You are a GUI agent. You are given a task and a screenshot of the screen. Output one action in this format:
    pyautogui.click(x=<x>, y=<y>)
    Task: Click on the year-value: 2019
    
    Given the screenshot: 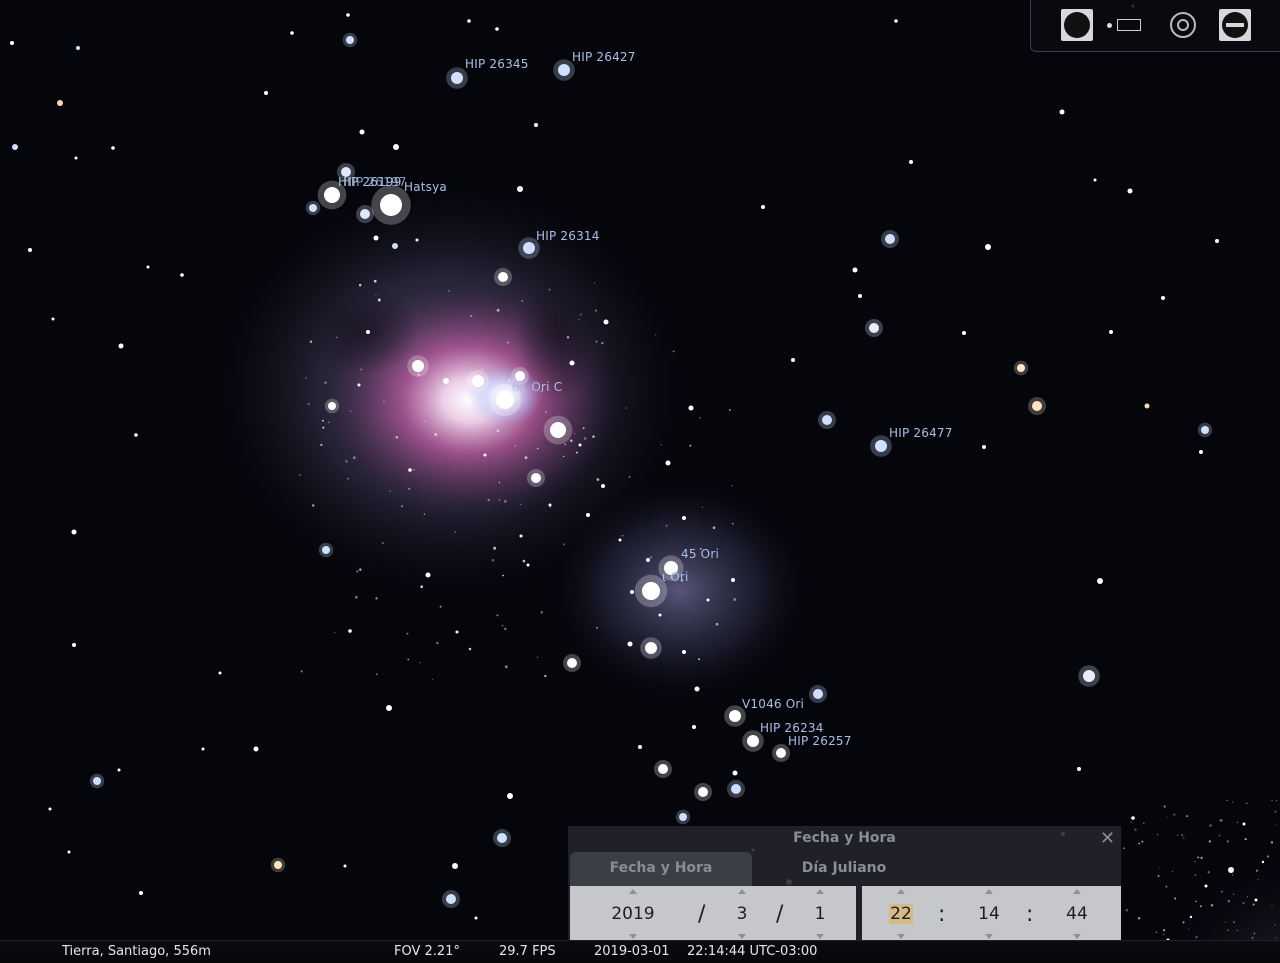 What is the action you would take?
    pyautogui.click(x=633, y=914)
    